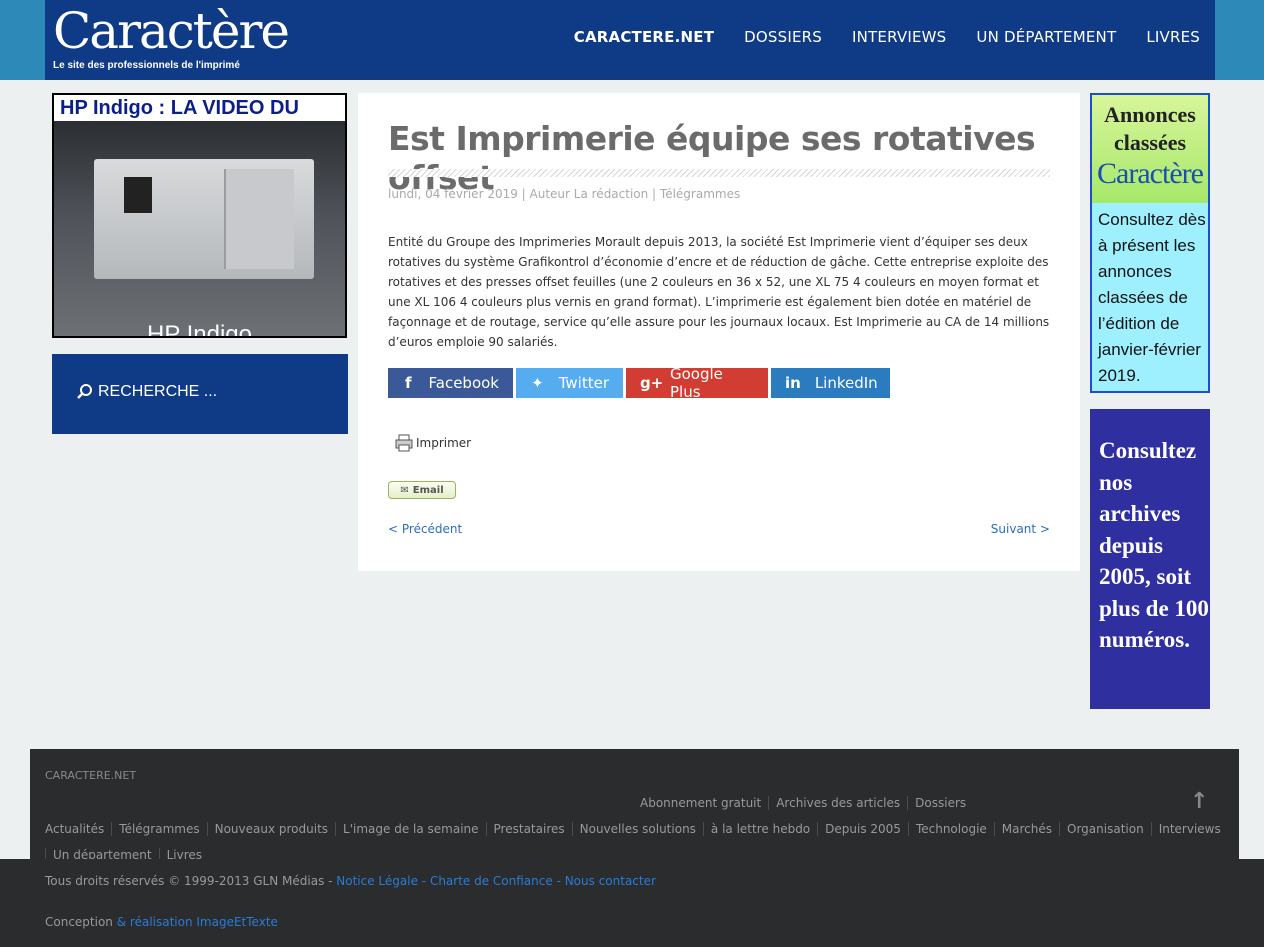  Describe the element at coordinates (704, 803) in the screenshot. I see `footer-link-abonnement: Abonnement gratuit` at that location.